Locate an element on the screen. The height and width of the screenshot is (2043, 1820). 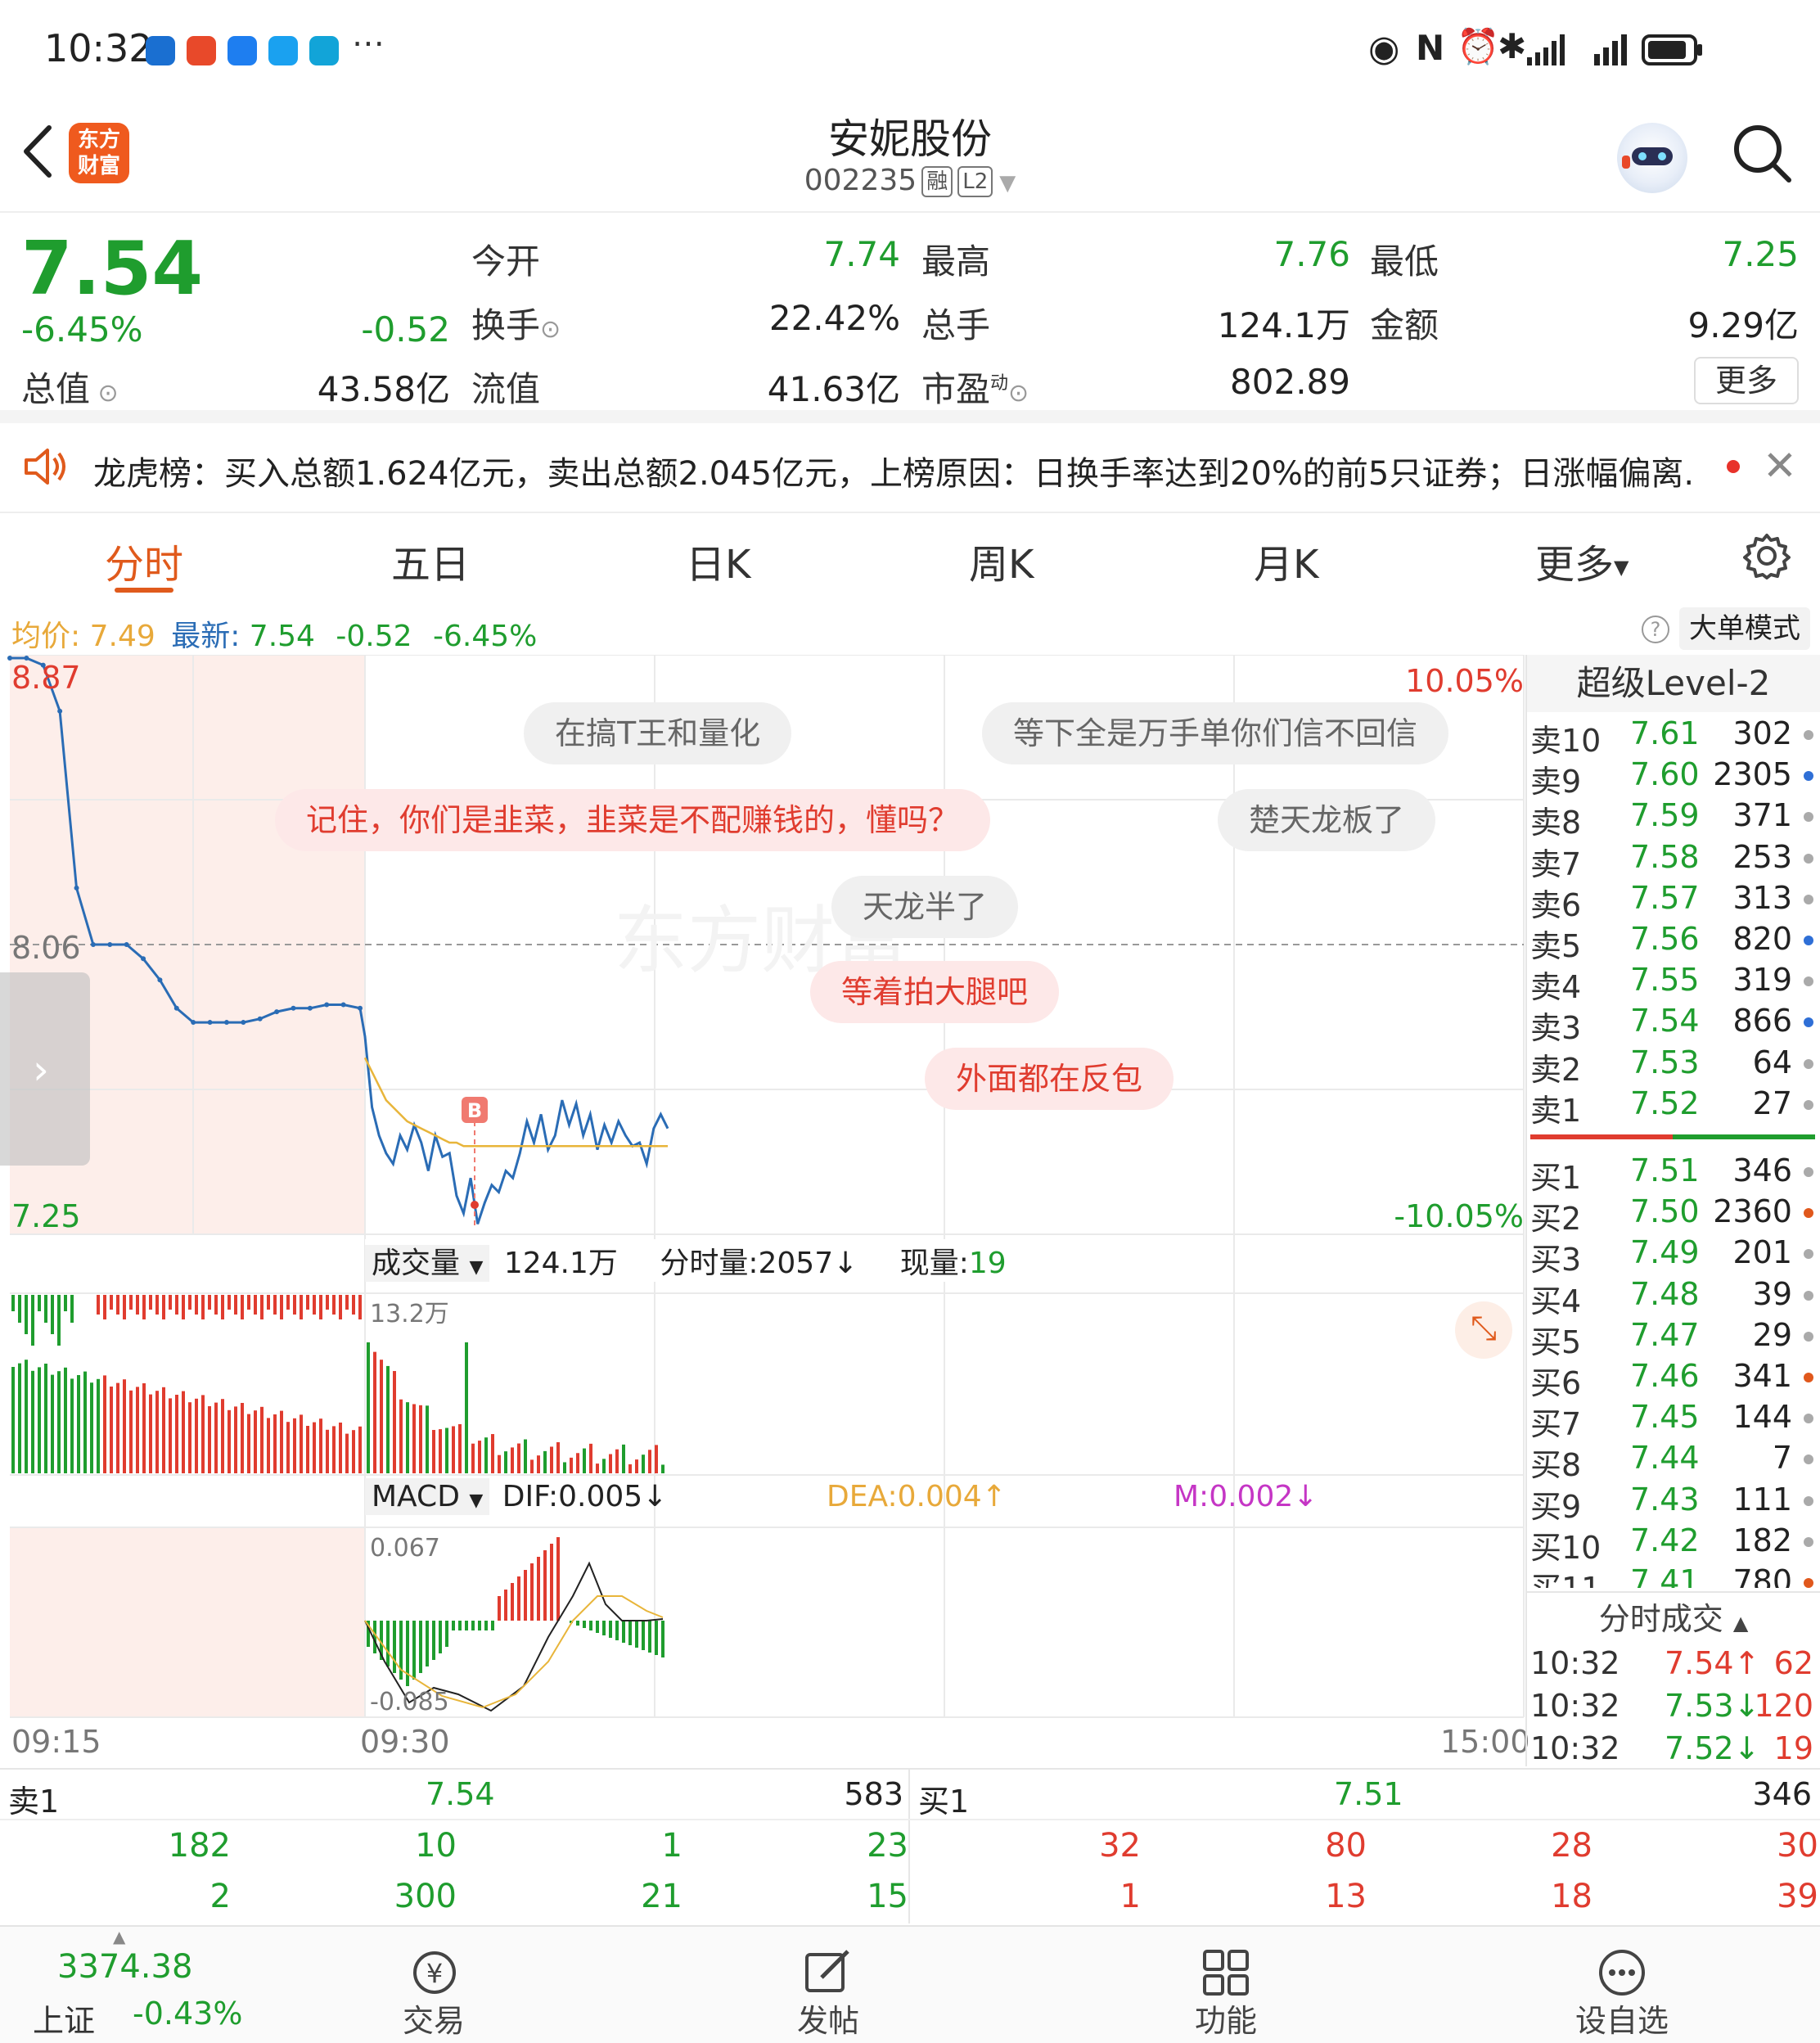
bid-row: 买9 7.43 111 is located at coordinates (1673, 1503).